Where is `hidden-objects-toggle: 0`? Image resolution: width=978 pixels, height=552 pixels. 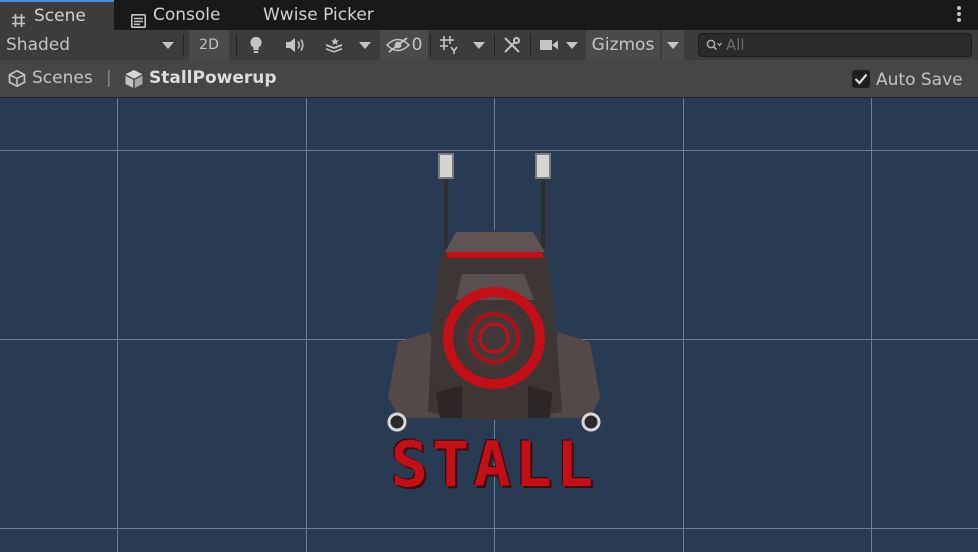
hidden-objects-toggle: 0 is located at coordinates (404, 45).